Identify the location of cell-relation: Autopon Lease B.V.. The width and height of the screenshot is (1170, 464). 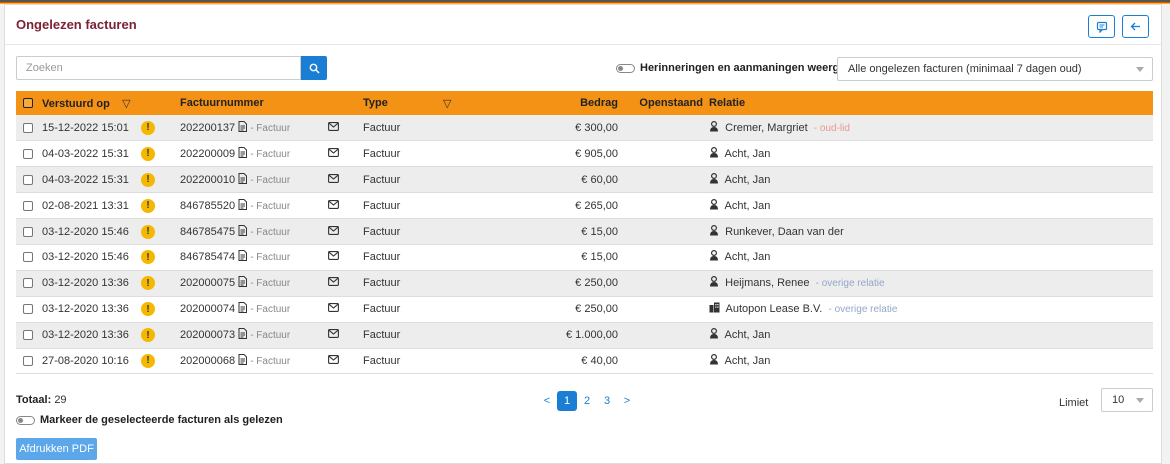
(774, 309).